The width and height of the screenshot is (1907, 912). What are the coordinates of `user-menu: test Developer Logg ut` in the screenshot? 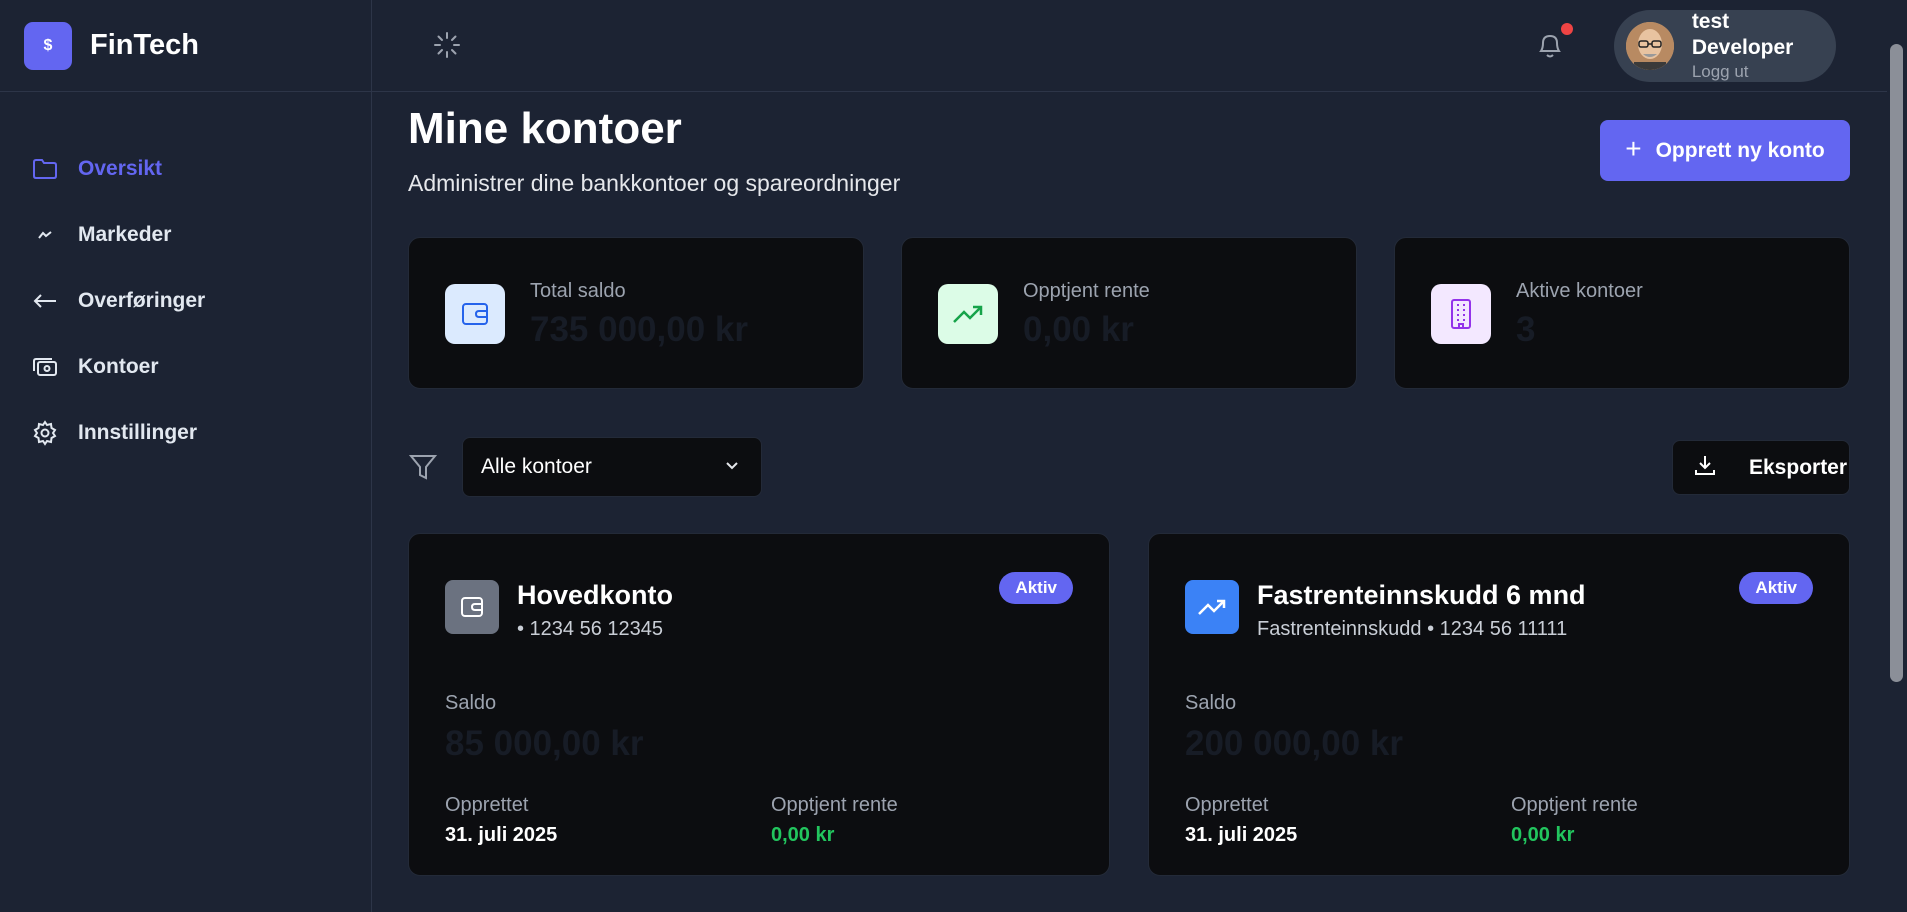 It's located at (1725, 46).